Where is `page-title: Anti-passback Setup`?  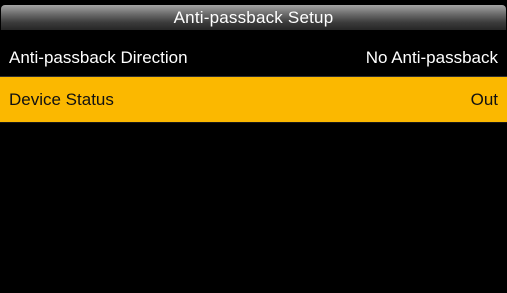 page-title: Anti-passback Setup is located at coordinates (253, 17).